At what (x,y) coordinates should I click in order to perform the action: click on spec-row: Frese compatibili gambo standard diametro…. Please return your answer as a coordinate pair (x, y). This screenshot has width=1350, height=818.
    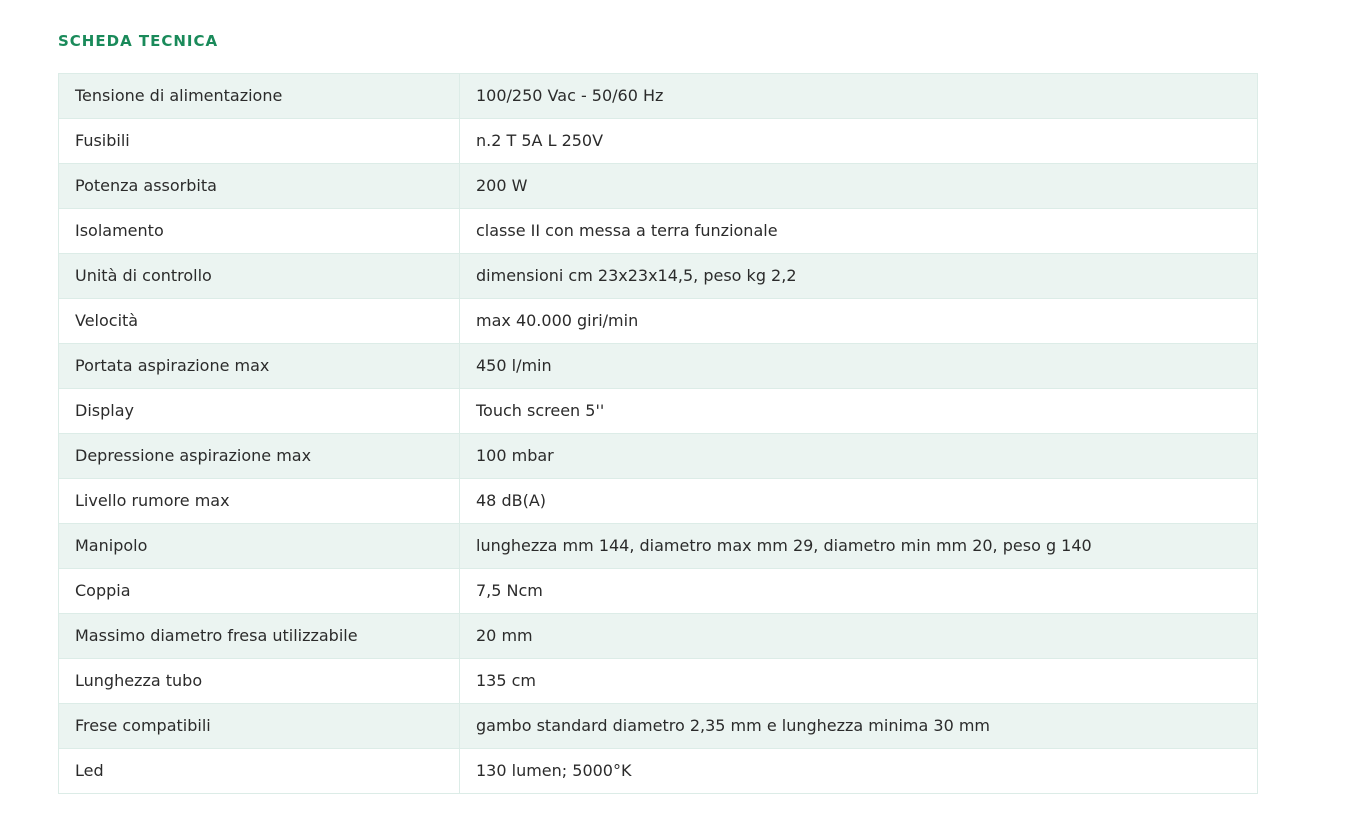
    Looking at the image, I should click on (658, 726).